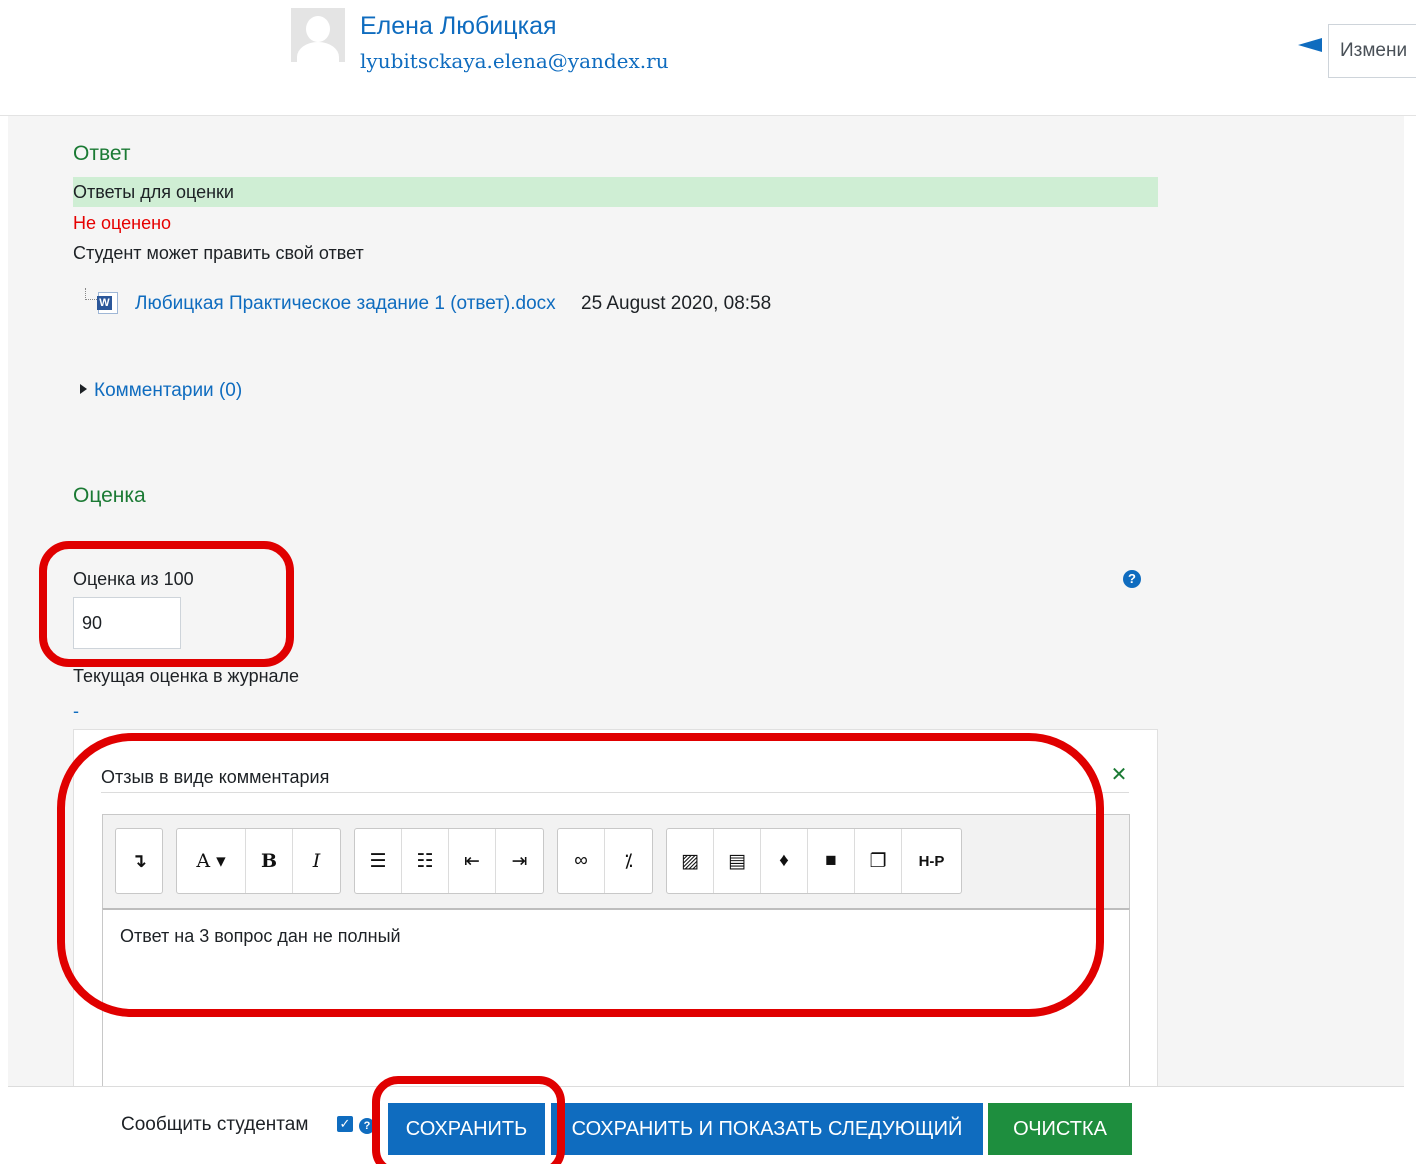  What do you see at coordinates (218, 253) in the screenshot?
I see `edit-status: Студент может править свой ответ` at bounding box center [218, 253].